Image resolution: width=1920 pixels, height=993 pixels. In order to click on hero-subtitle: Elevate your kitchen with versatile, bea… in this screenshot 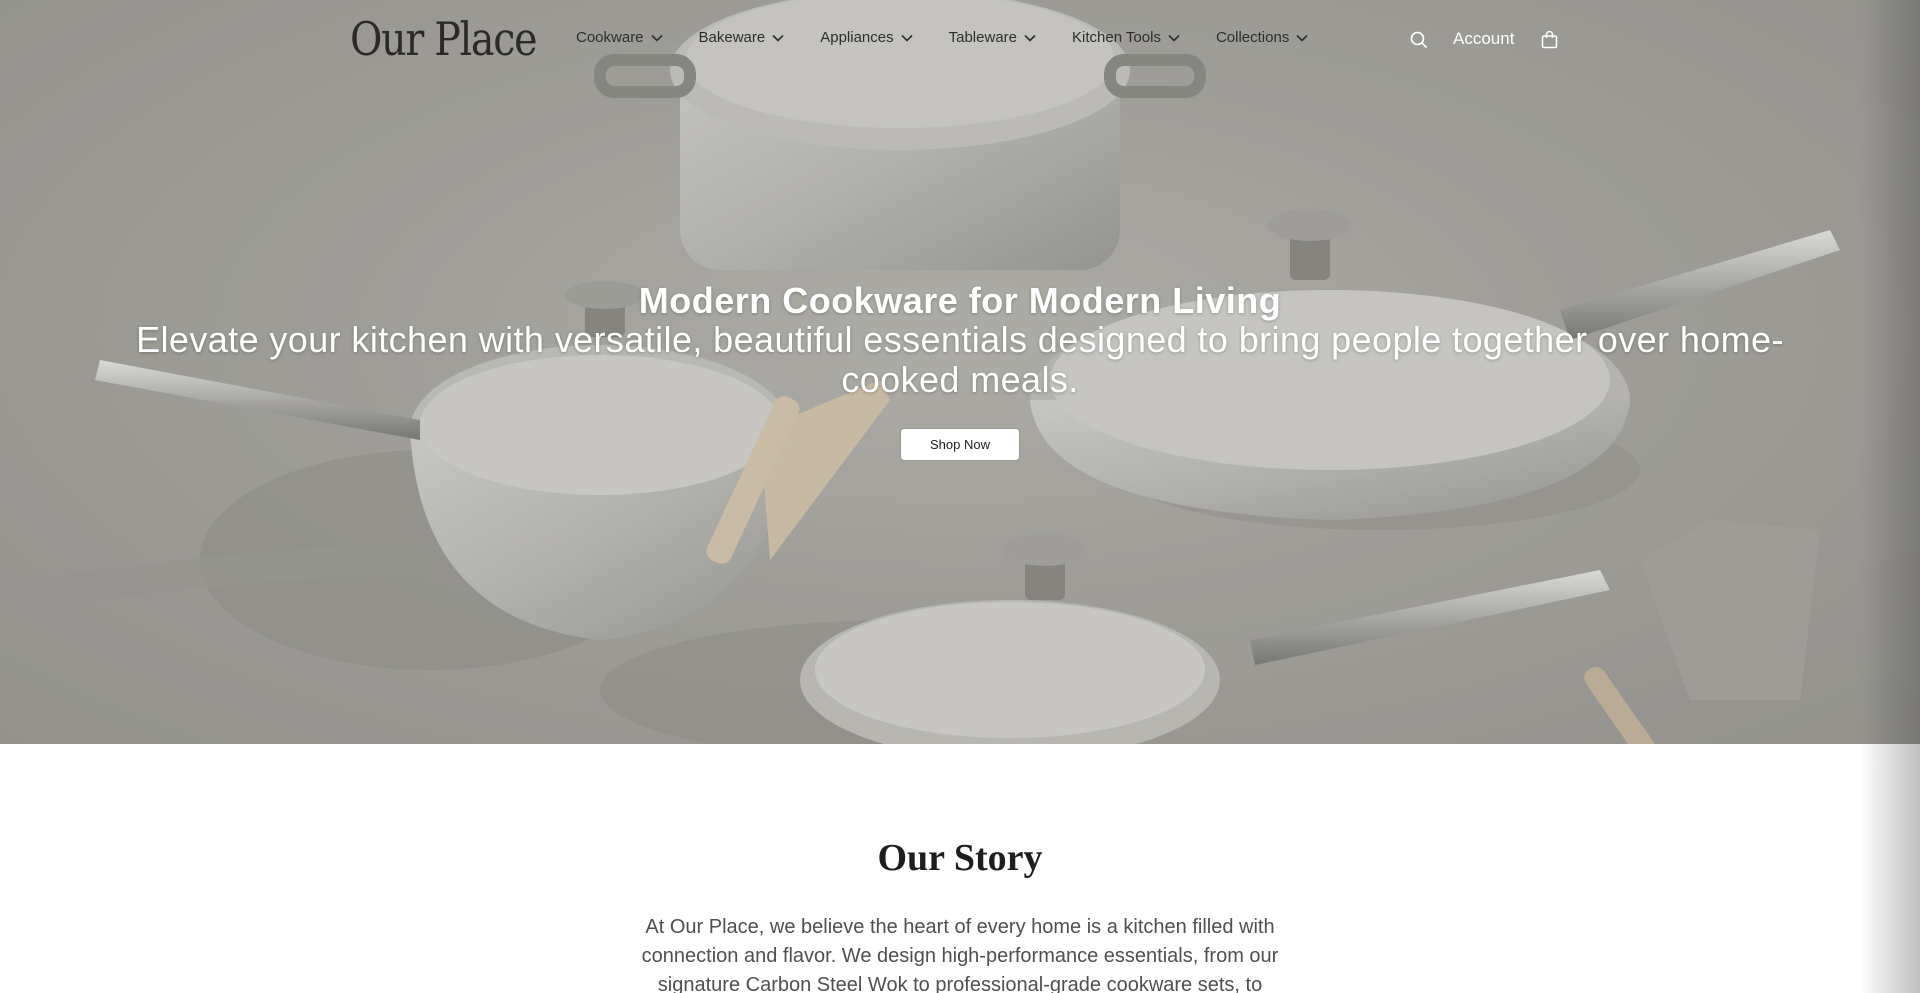, I will do `click(960, 359)`.